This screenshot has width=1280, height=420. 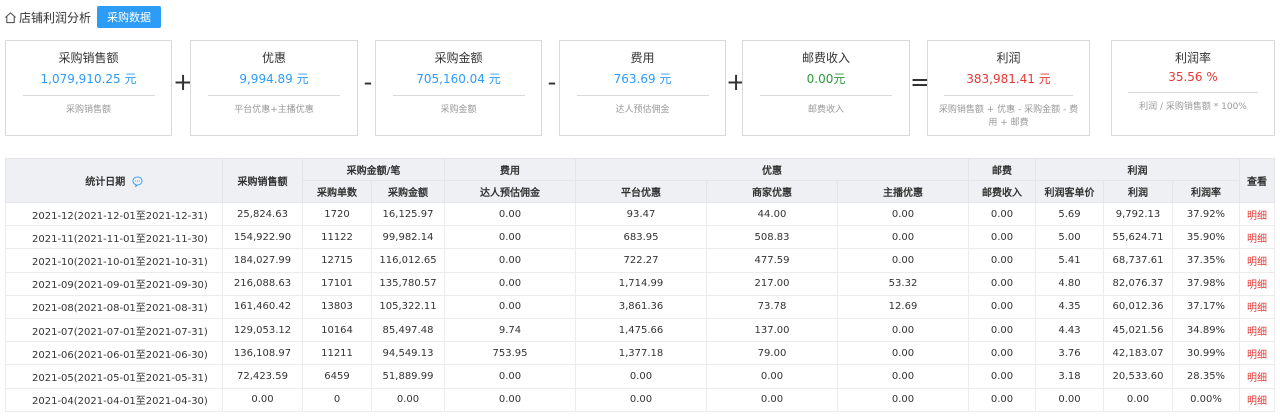 I want to click on page-title: 店铺利润分析, so click(x=55, y=17).